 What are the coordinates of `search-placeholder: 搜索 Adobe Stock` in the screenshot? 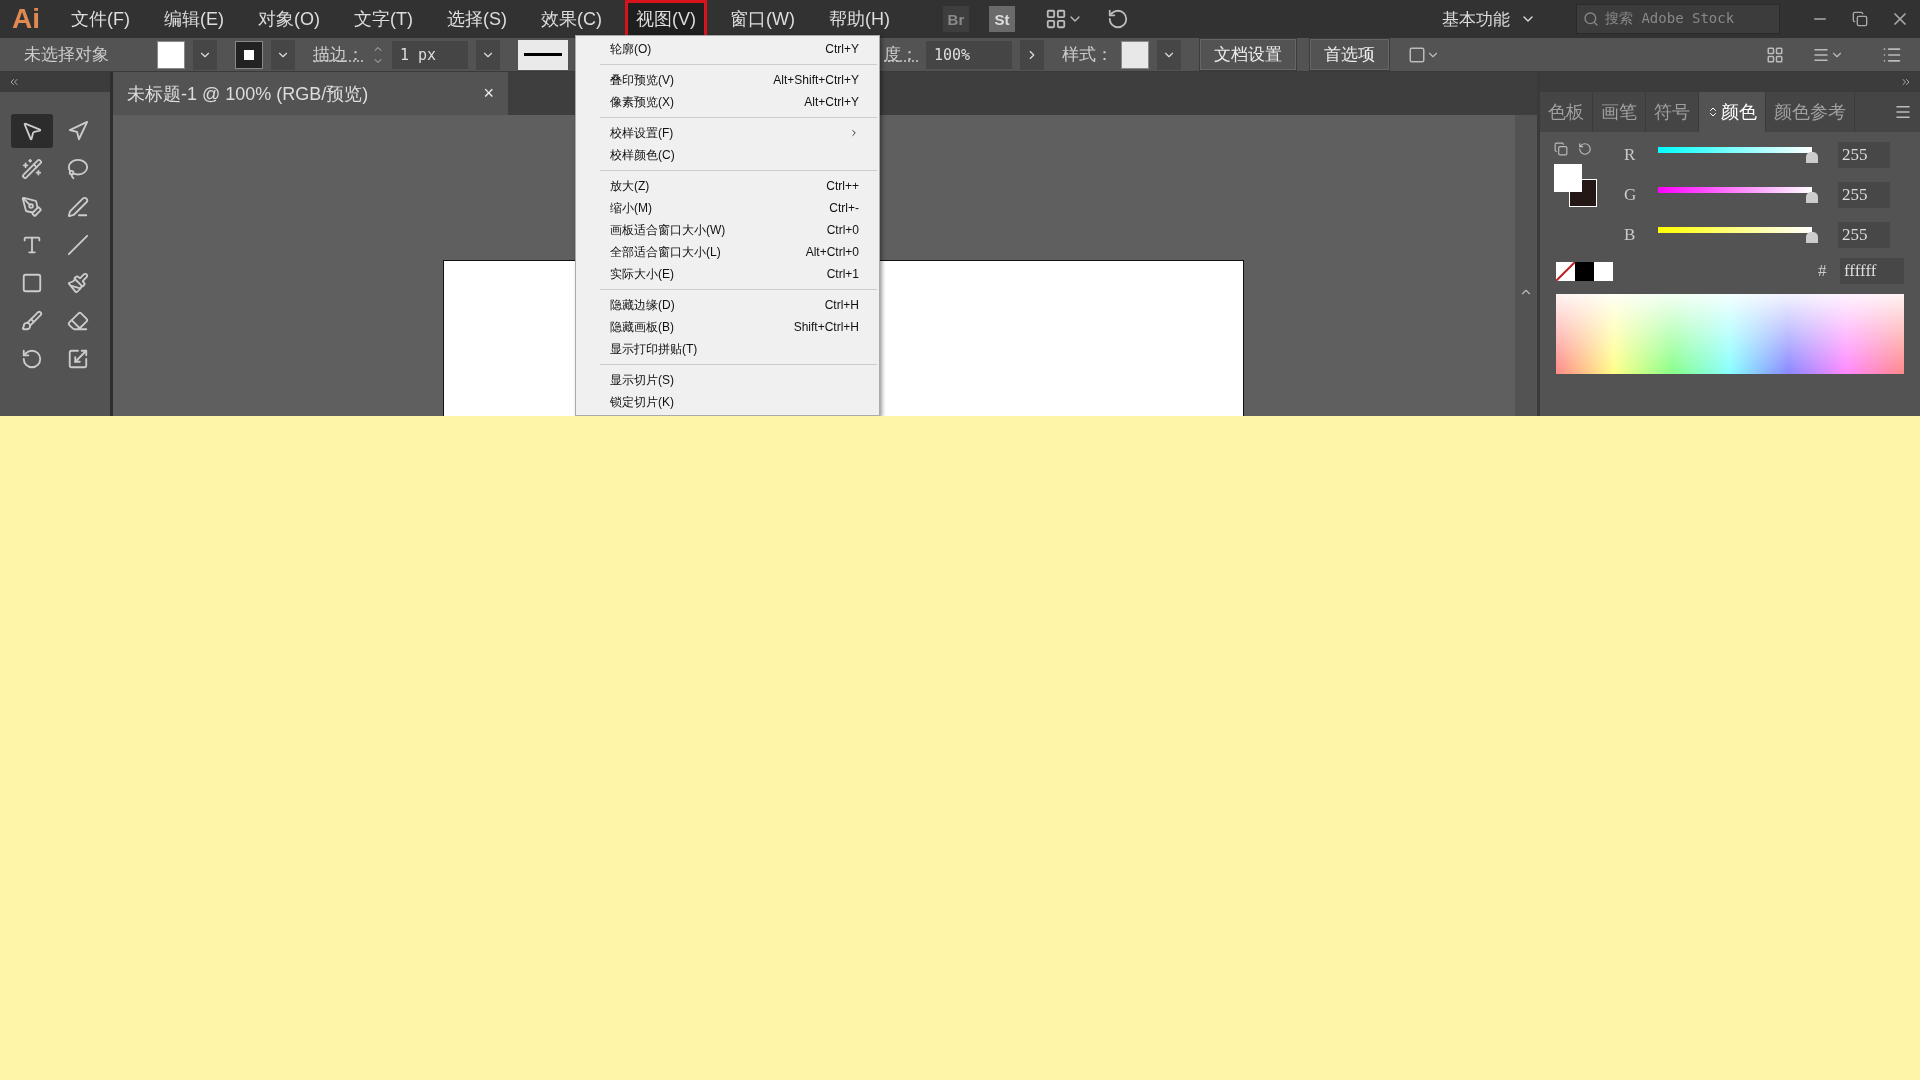 It's located at (1670, 19).